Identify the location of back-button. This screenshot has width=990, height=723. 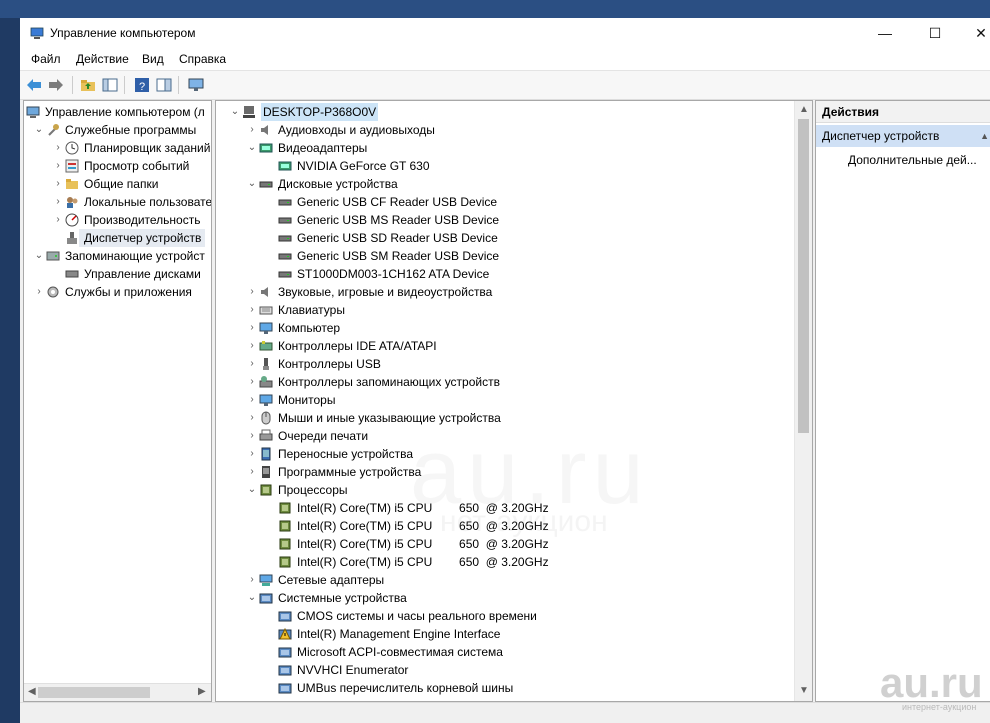
(34, 85).